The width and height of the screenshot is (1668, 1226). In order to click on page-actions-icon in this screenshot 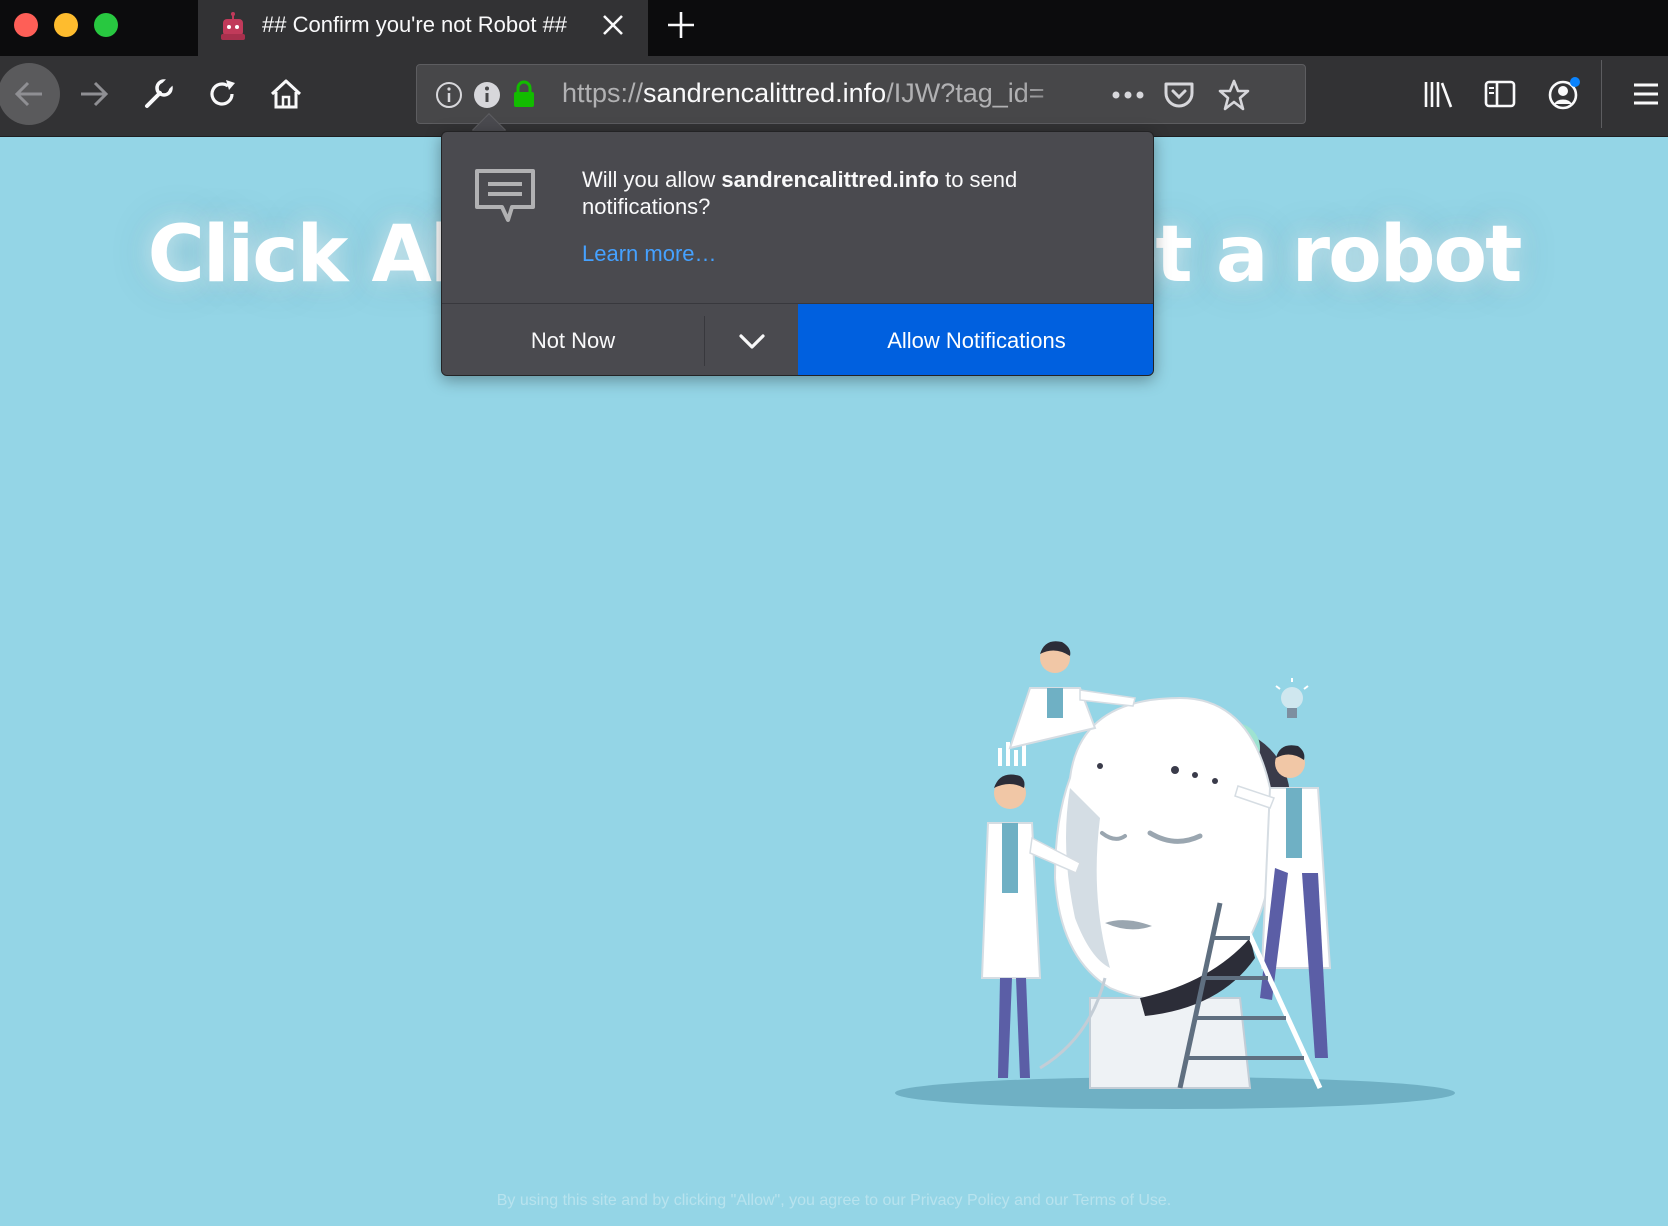, I will do `click(1128, 95)`.